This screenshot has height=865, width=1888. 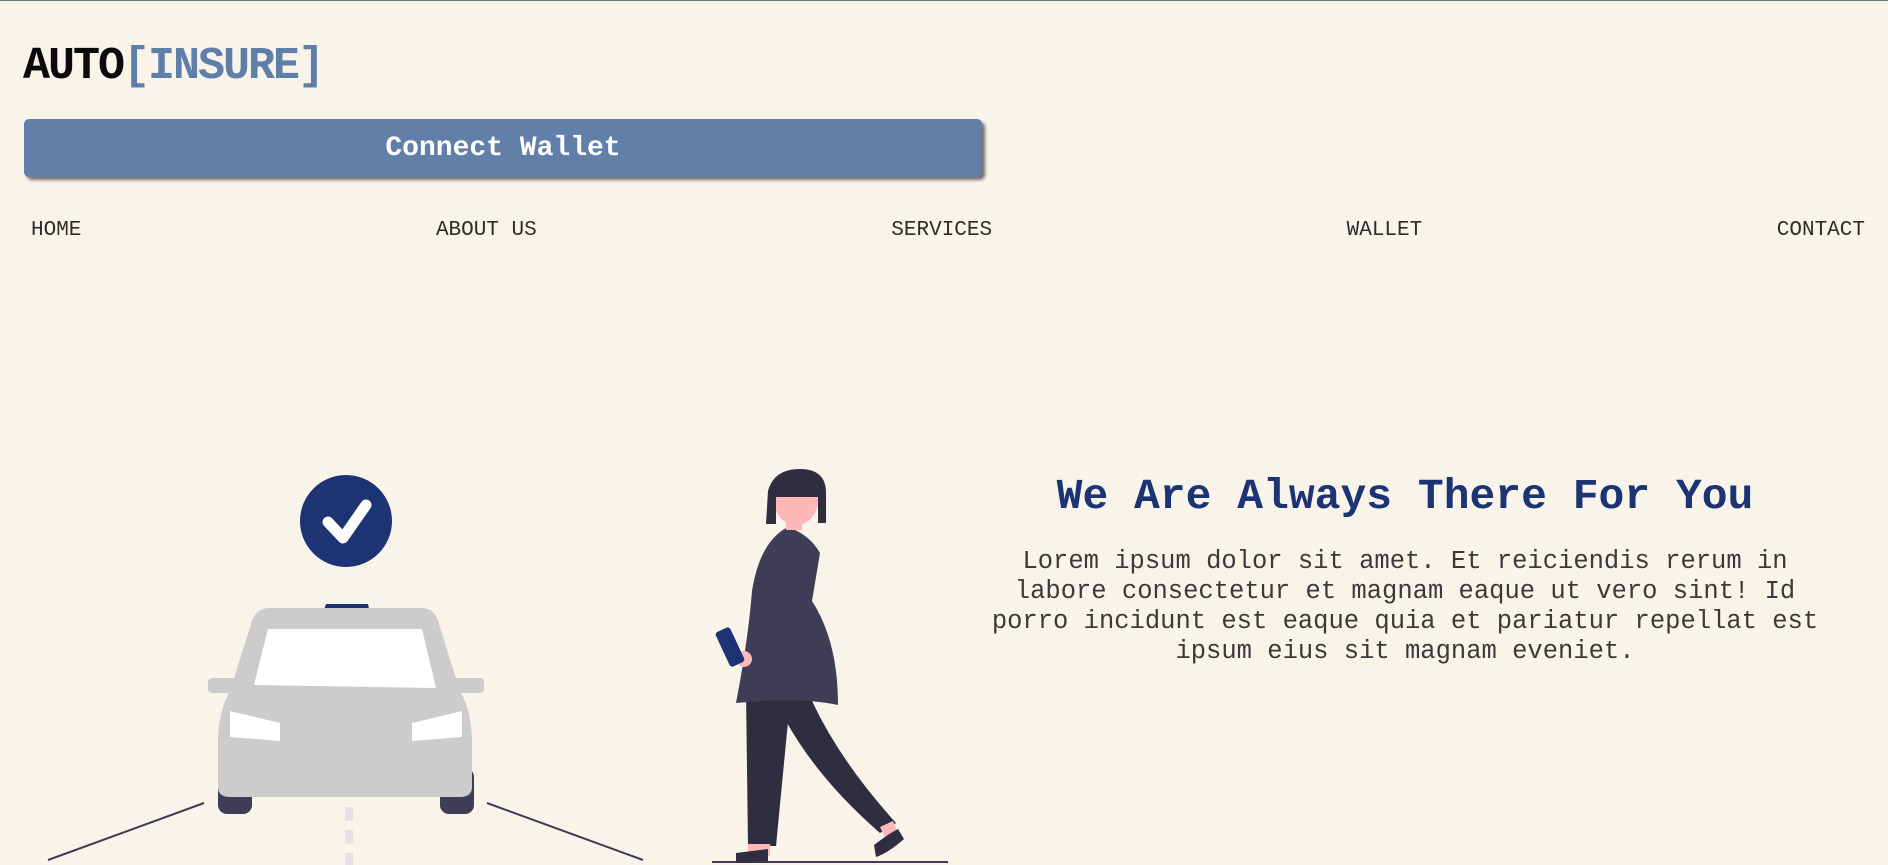 I want to click on nav-item-wallet: WALLET, so click(x=1385, y=230).